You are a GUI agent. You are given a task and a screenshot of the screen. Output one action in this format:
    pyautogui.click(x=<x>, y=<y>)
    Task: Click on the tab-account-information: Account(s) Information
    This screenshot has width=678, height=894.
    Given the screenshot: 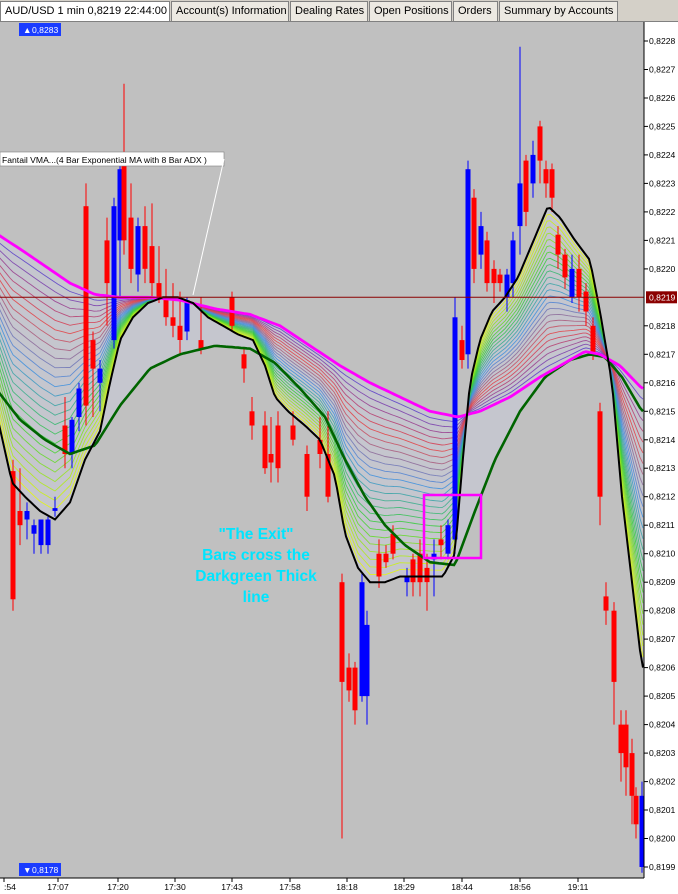 What is the action you would take?
    pyautogui.click(x=230, y=11)
    